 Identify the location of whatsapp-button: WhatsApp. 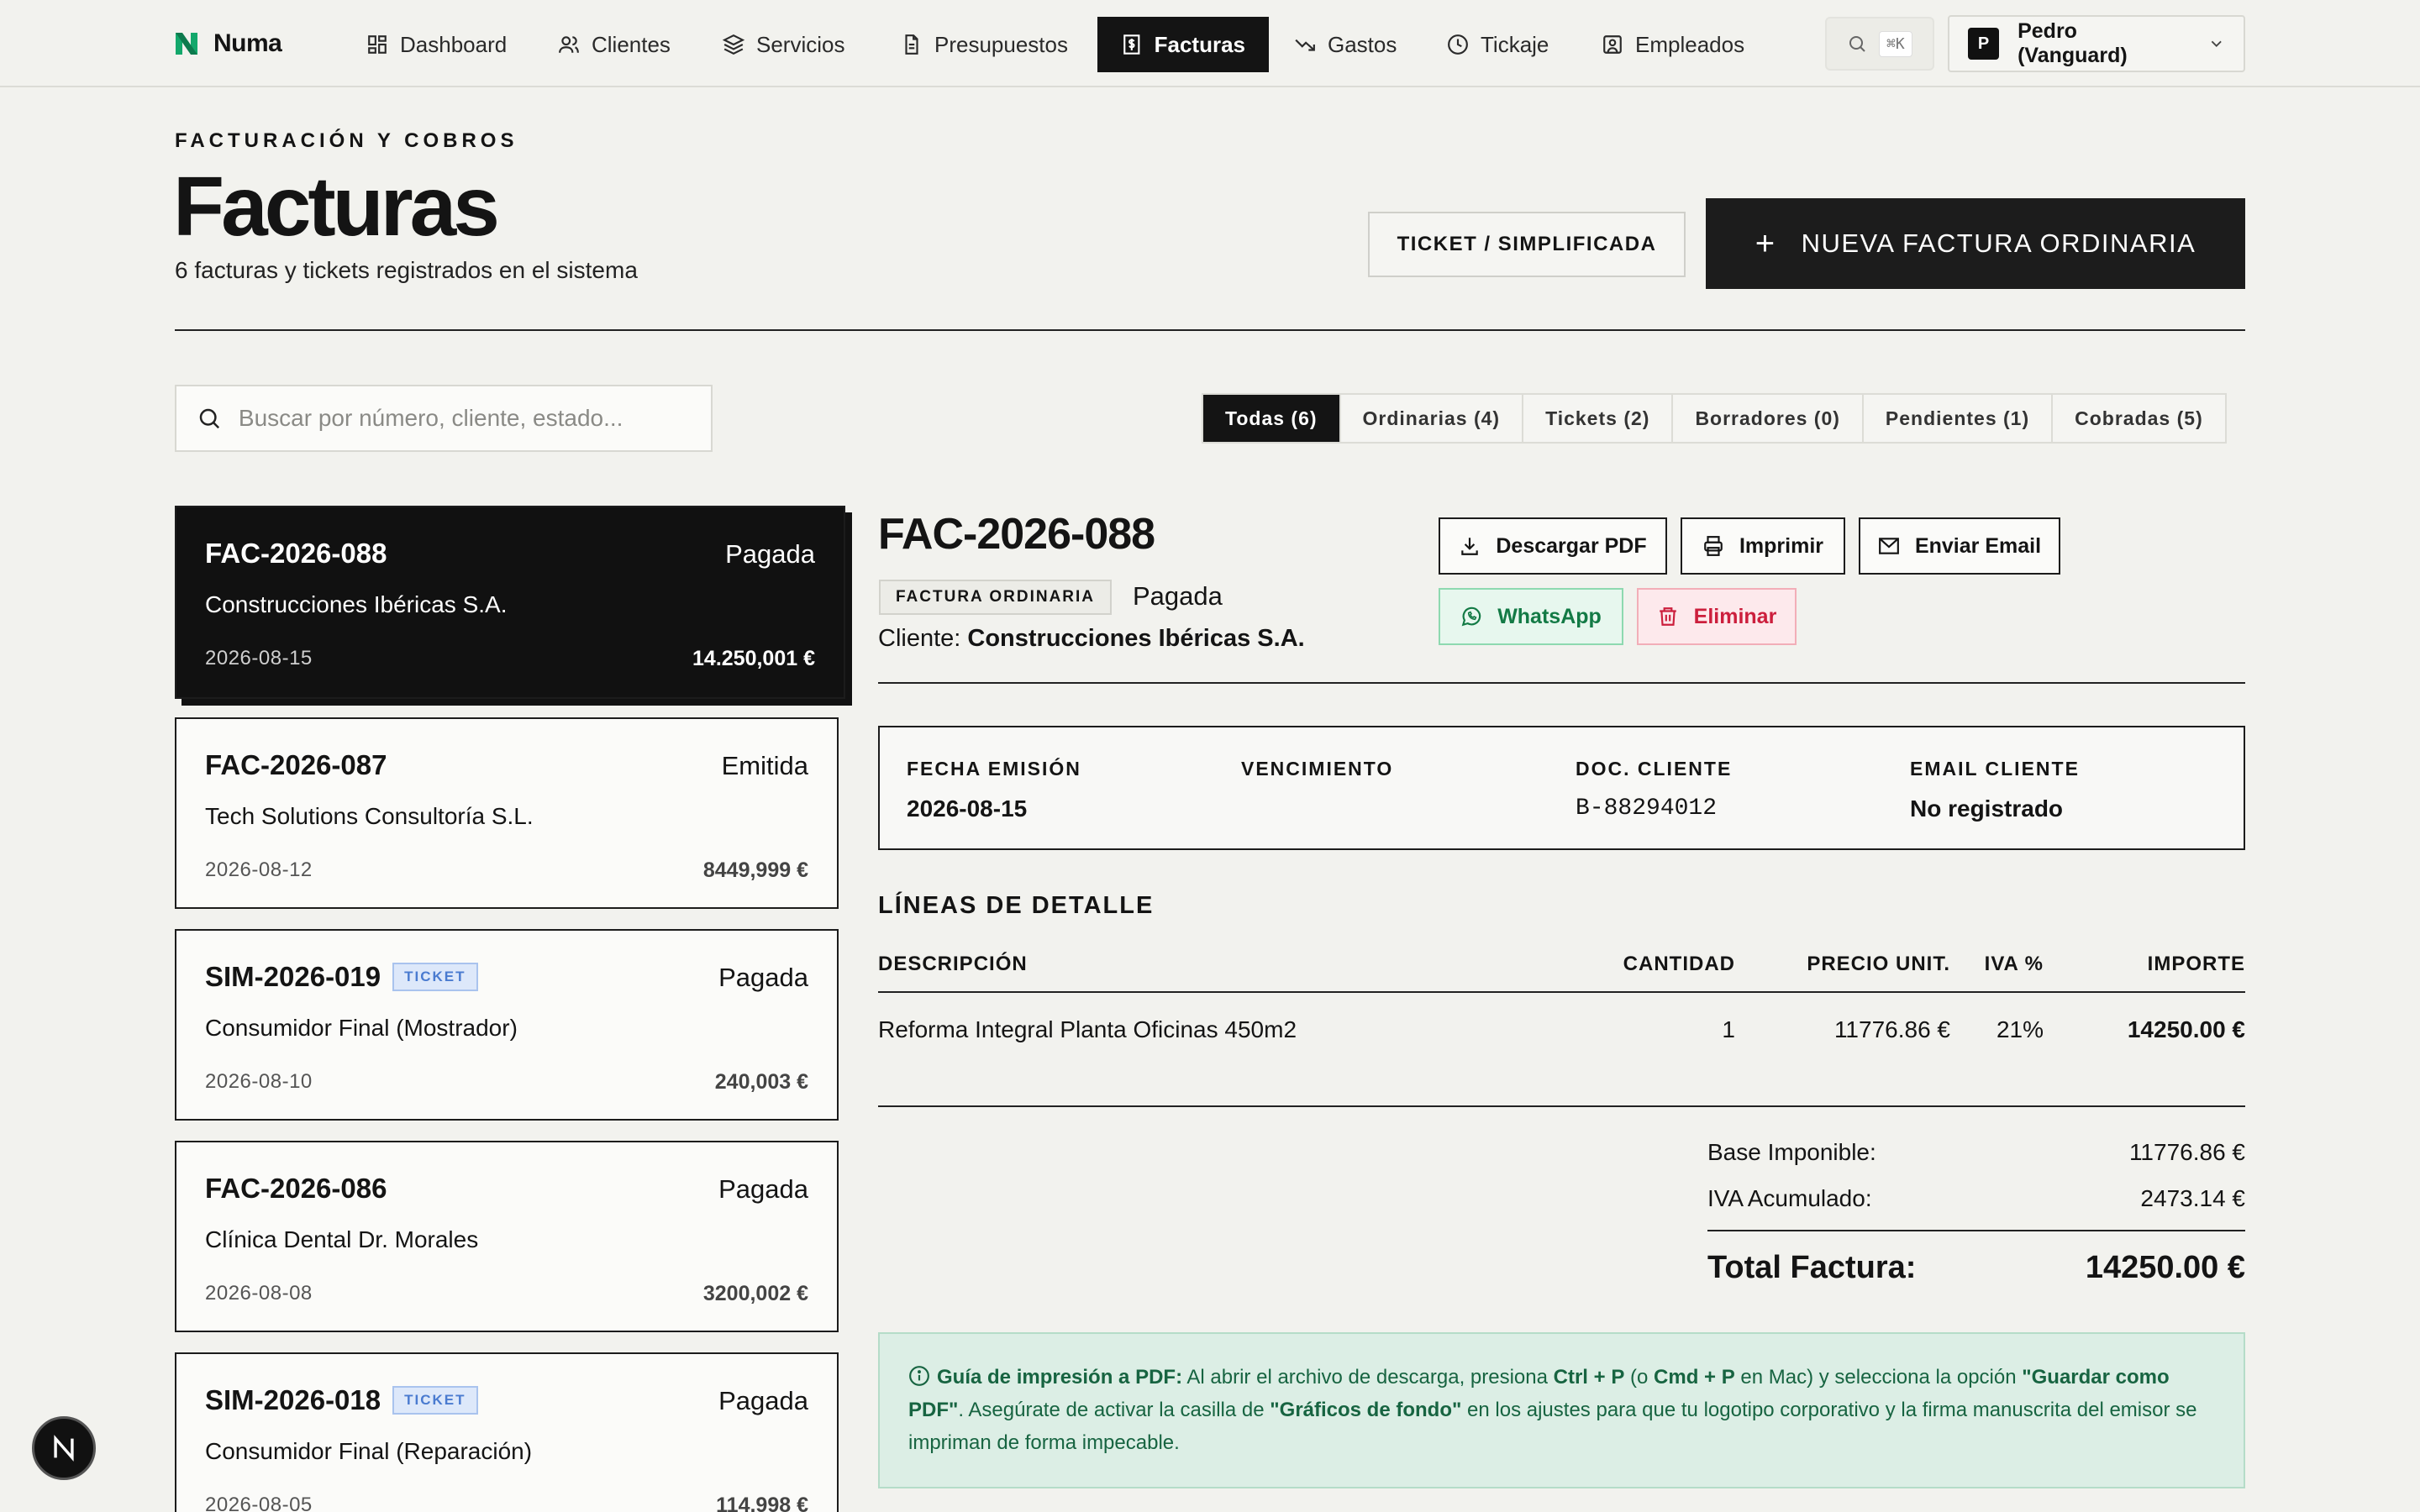
(1531, 616).